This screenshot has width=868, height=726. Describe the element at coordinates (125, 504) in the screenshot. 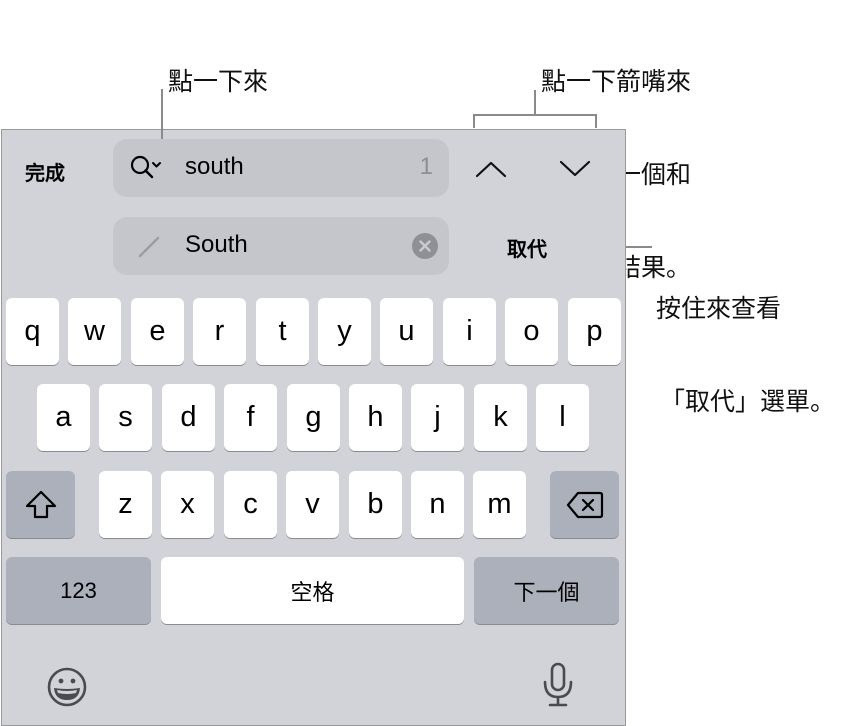

I see `key-z: z` at that location.